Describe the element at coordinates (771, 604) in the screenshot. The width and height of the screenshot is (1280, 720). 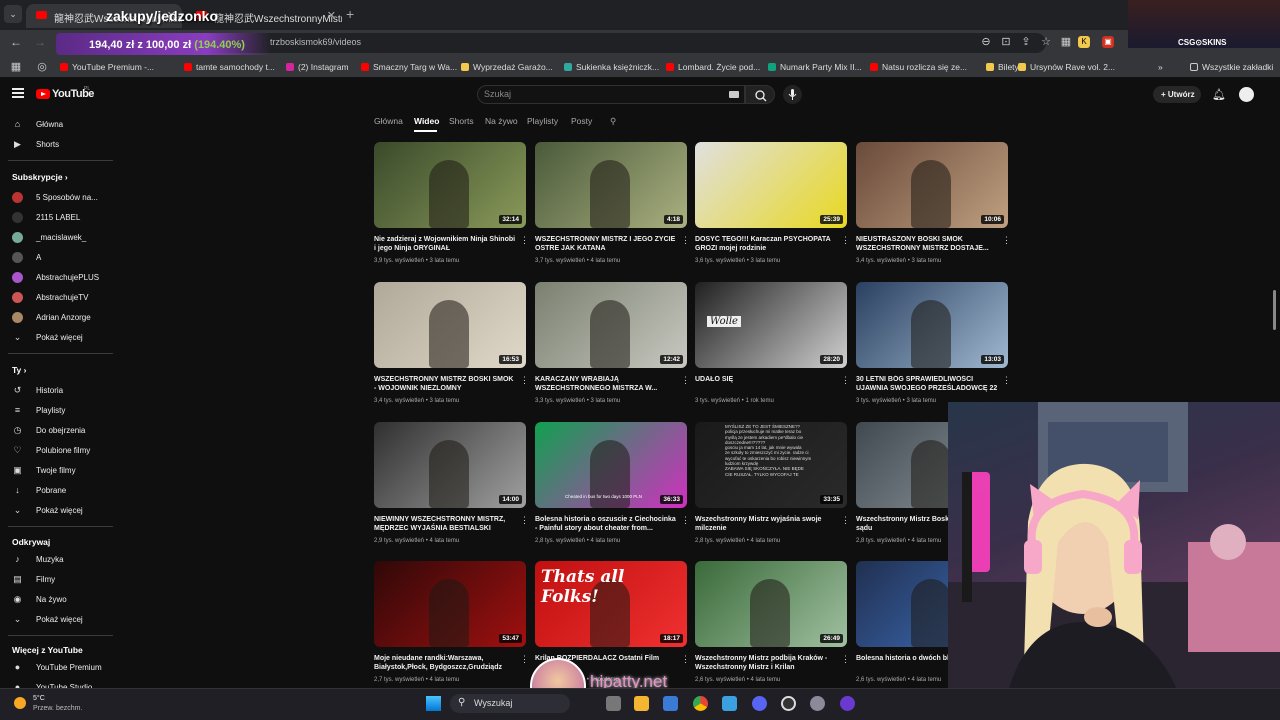
I see `video-thumbnail: 26:49` at that location.